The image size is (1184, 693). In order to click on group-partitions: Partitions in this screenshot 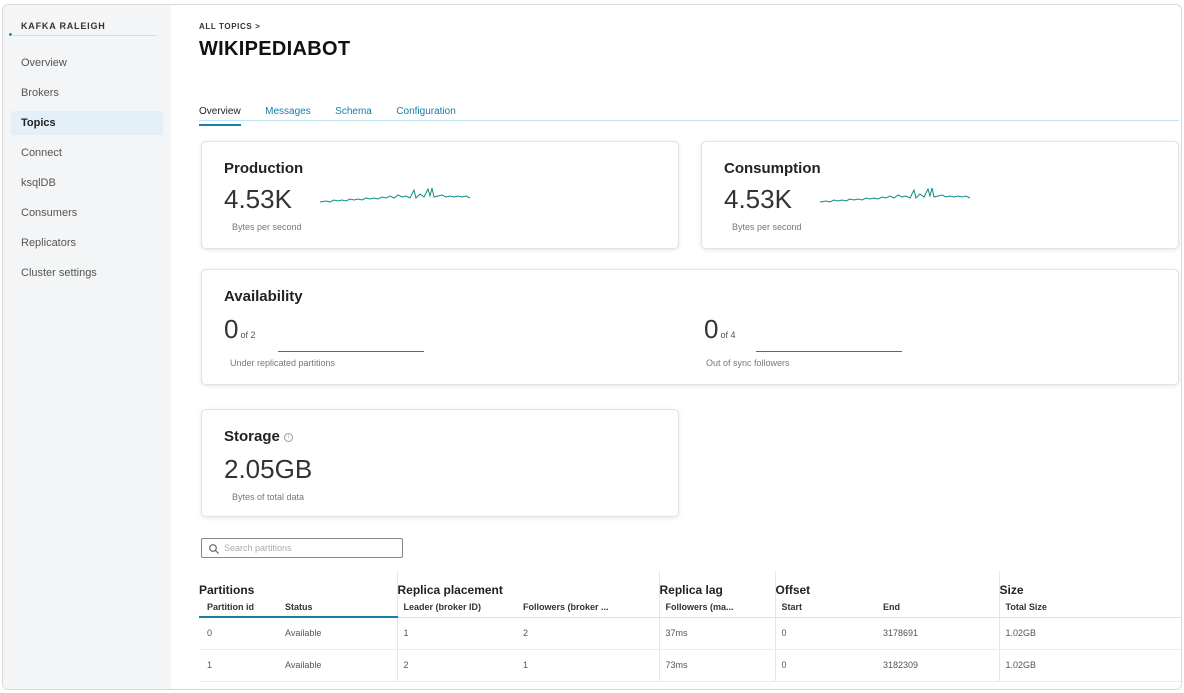, I will do `click(227, 590)`.